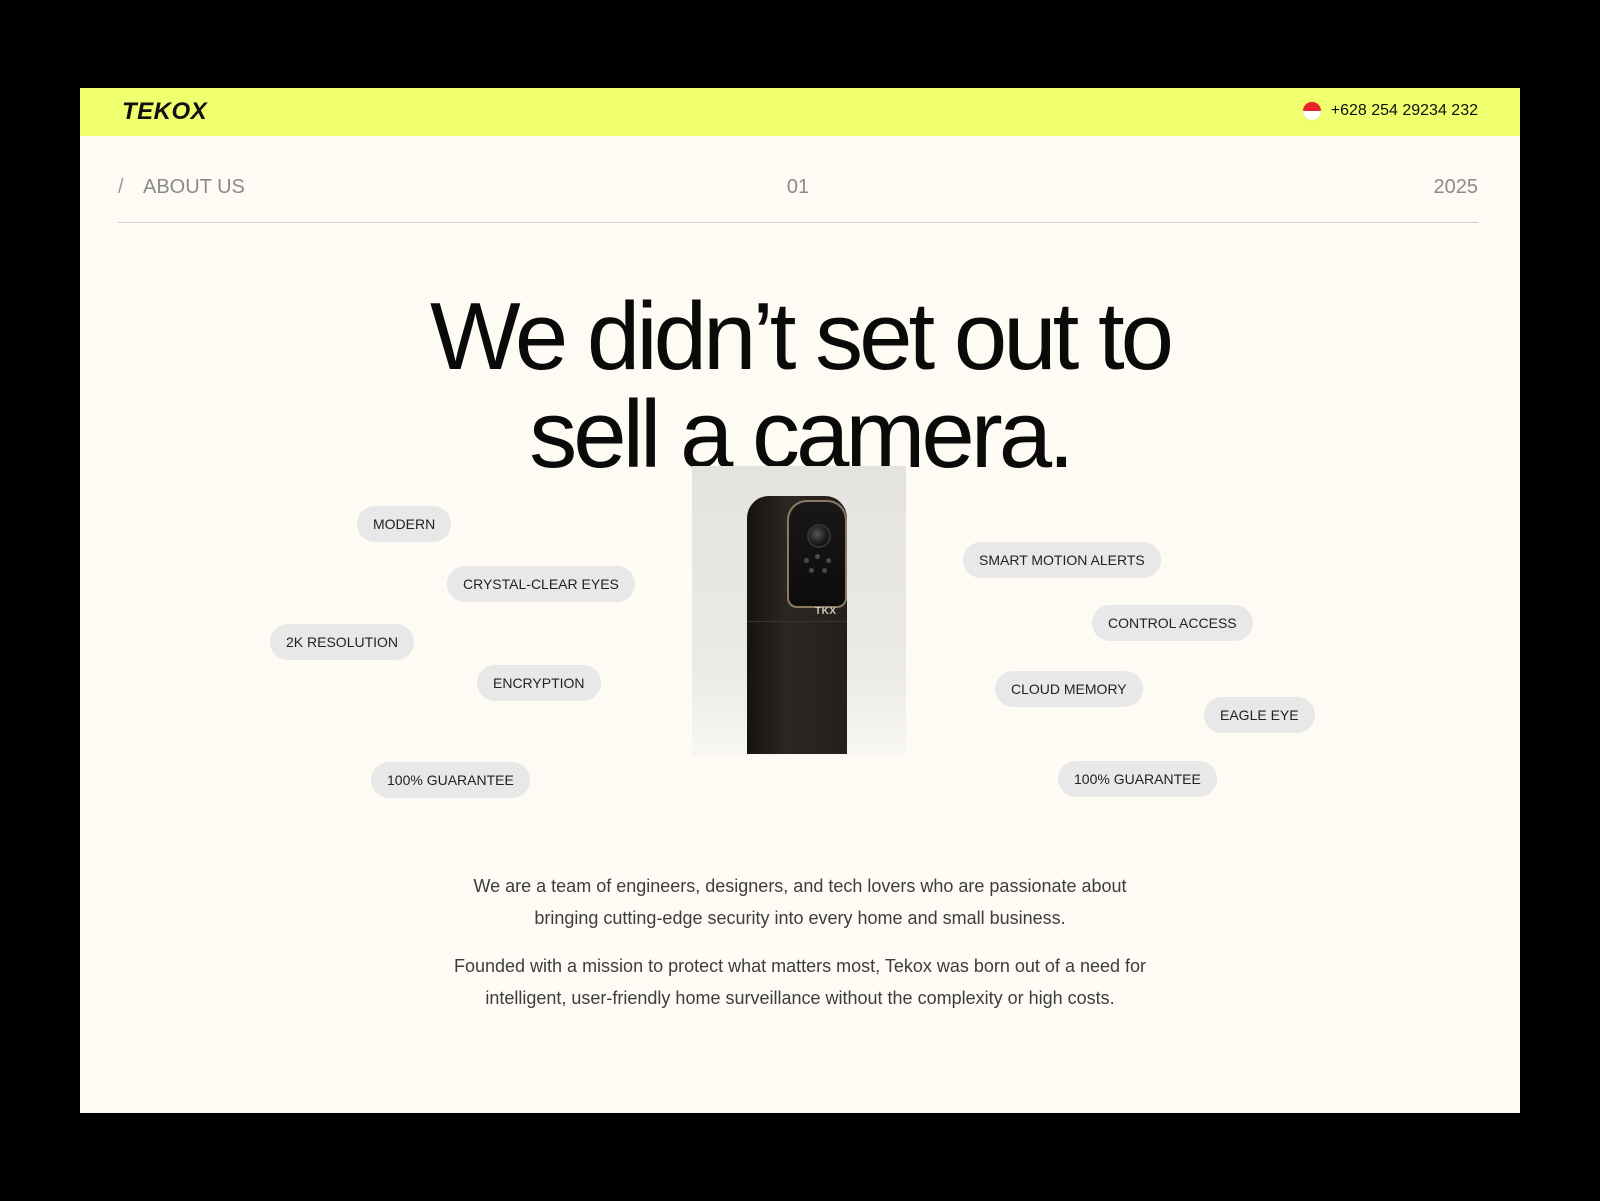 The width and height of the screenshot is (1600, 1201). What do you see at coordinates (1137, 779) in the screenshot?
I see `tag-guarantee-right: 100% GUARANTEE` at bounding box center [1137, 779].